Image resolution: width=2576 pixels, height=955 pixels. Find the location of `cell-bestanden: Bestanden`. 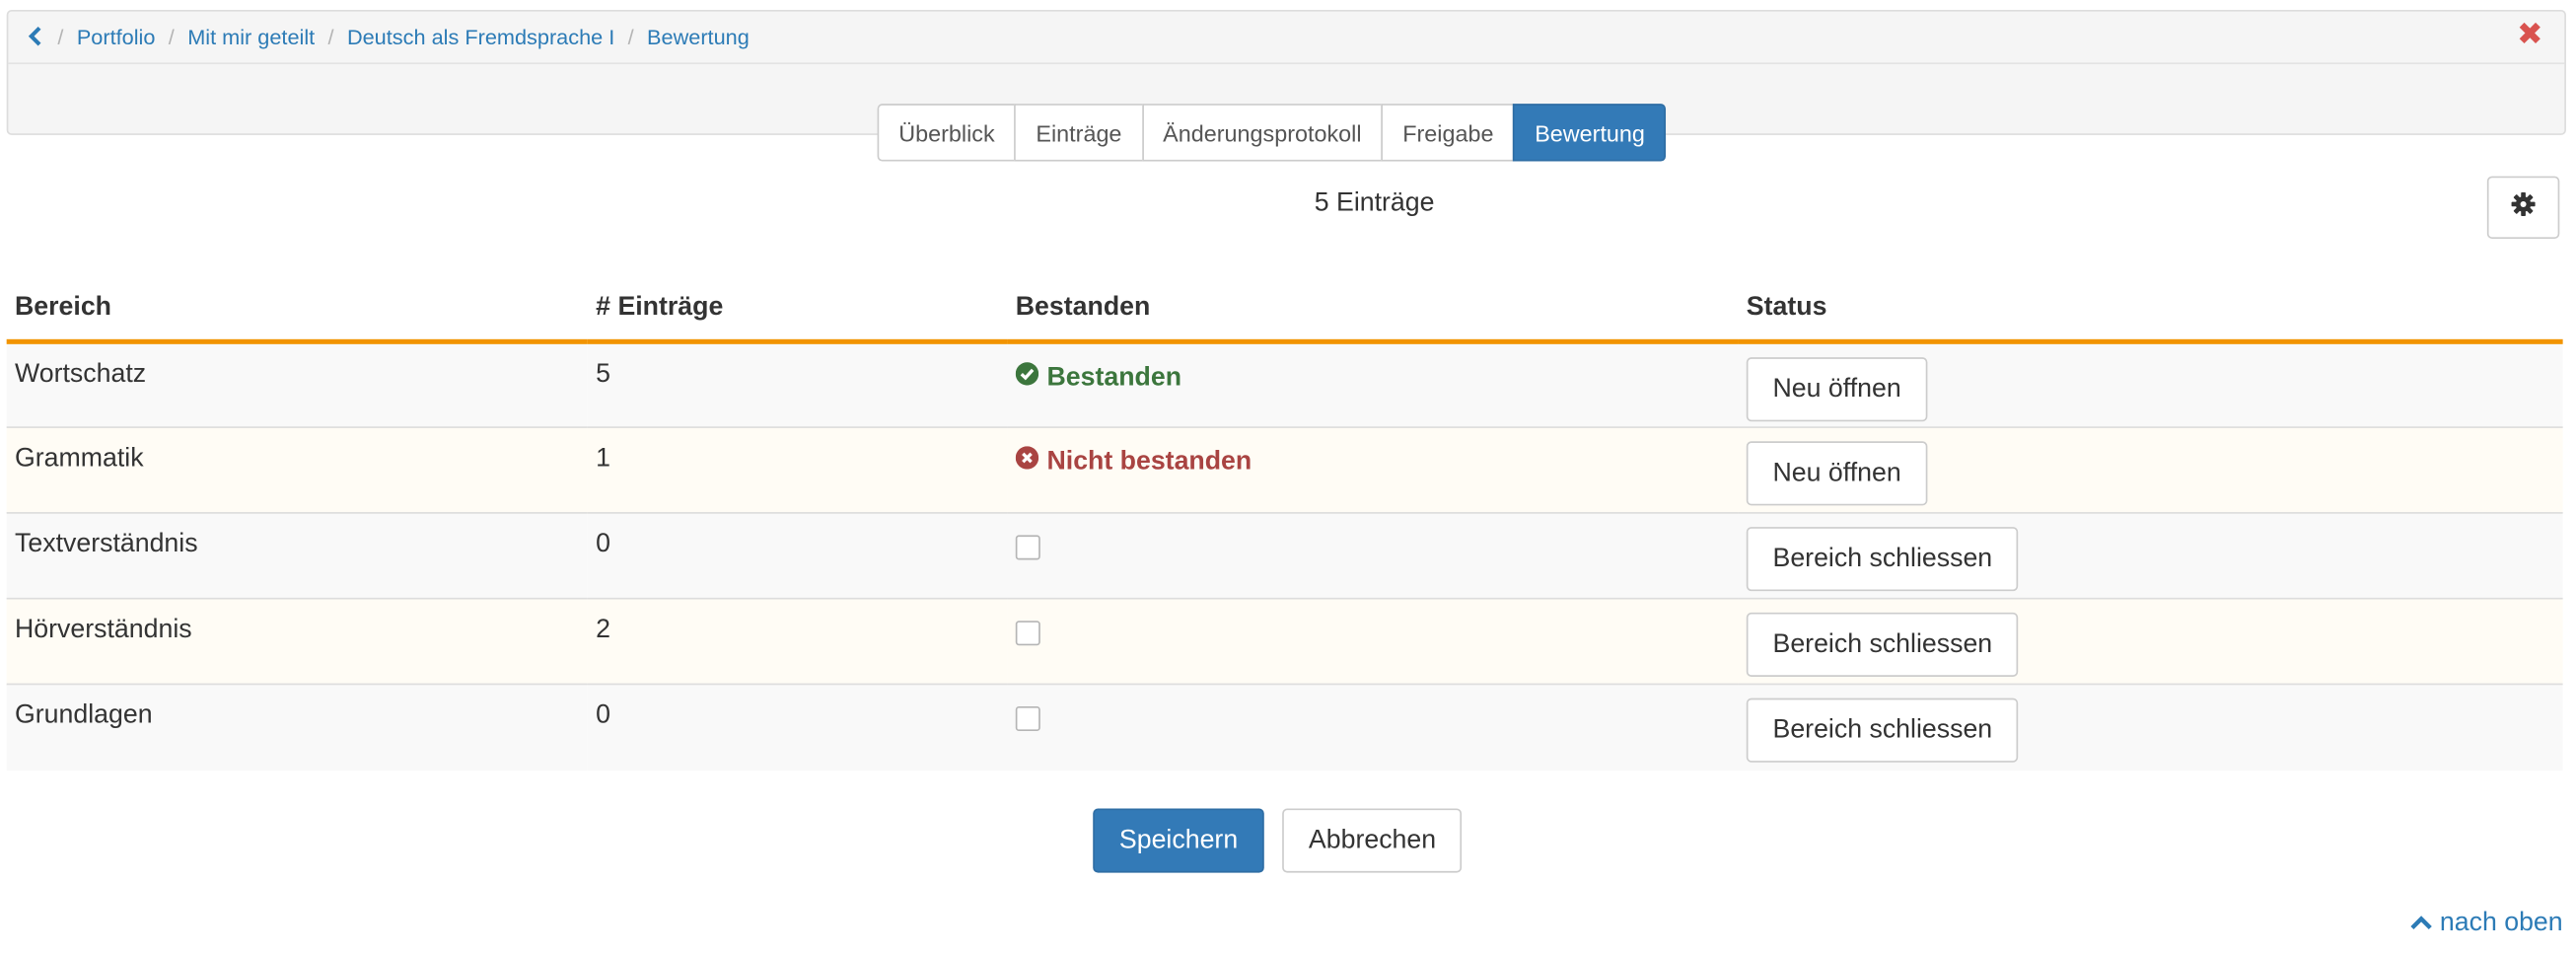

cell-bestanden: Bestanden is located at coordinates (1373, 384).